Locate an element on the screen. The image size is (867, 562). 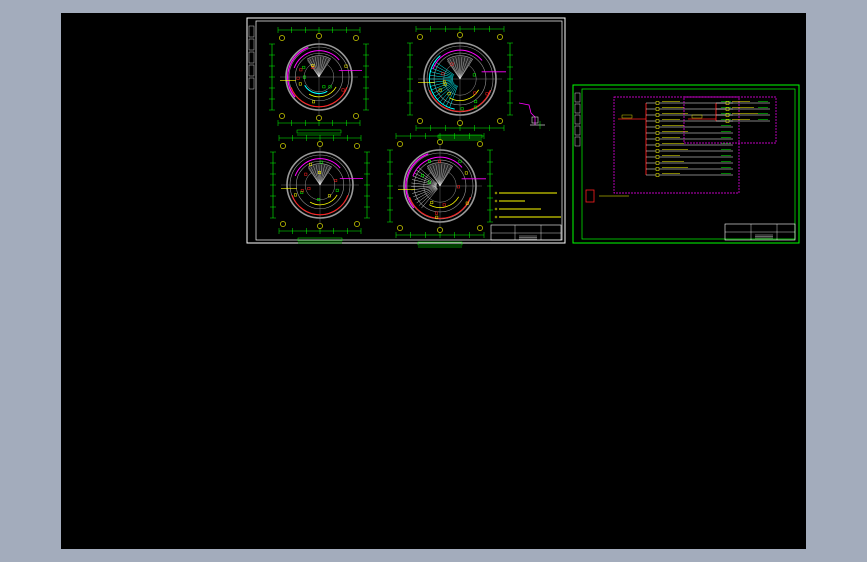
section-detail is located at coordinates (531, 115).